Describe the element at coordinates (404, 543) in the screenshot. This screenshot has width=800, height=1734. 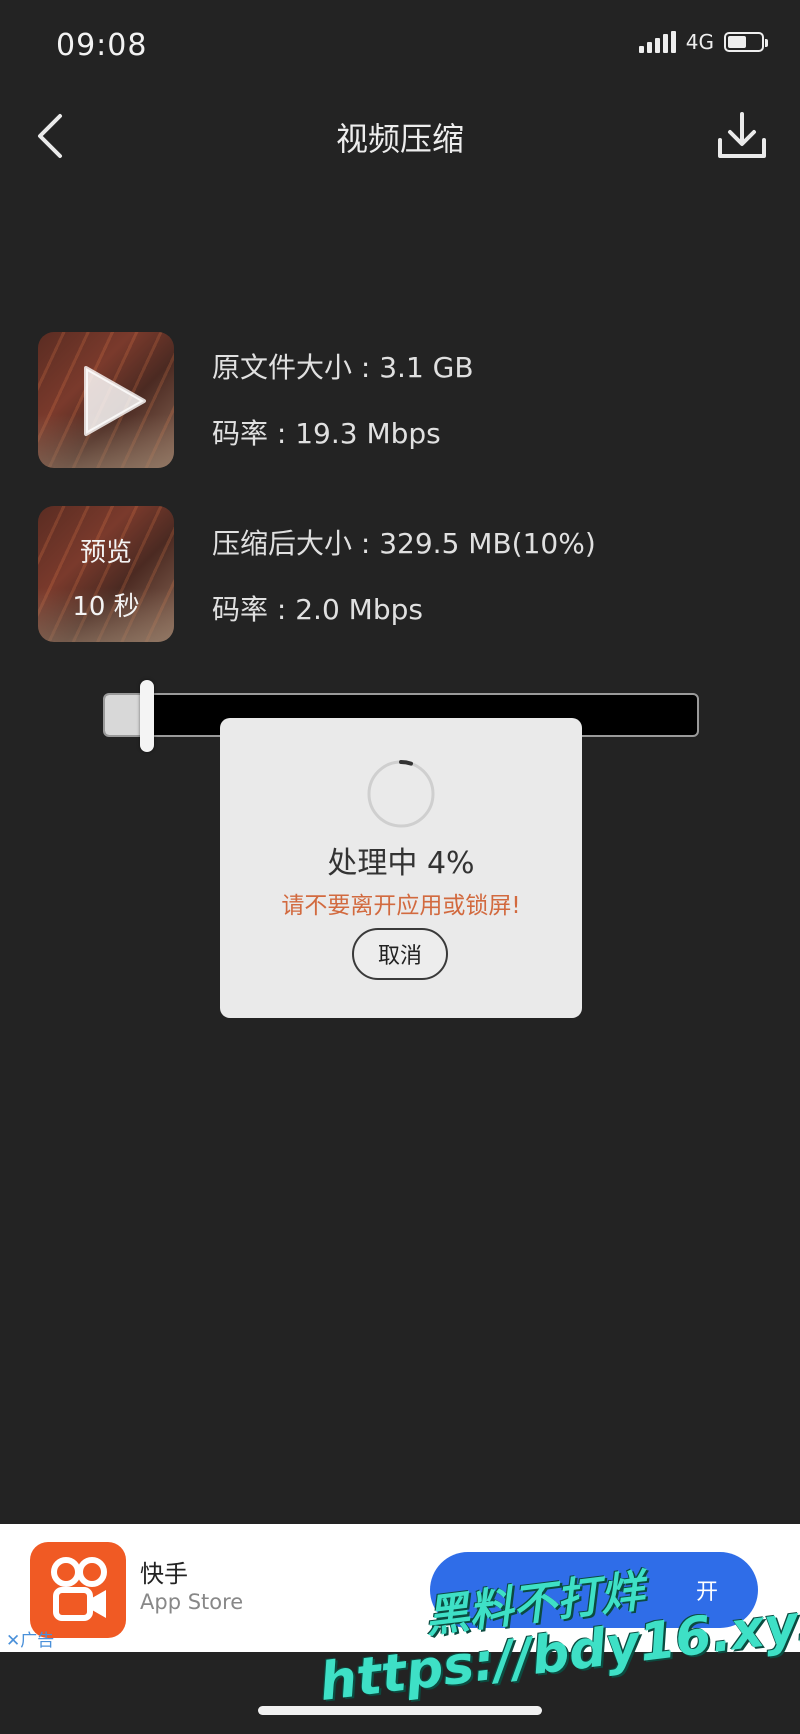
I see `compressed-size: 压缩后大小 : 329.5 MB(10%)` at that location.